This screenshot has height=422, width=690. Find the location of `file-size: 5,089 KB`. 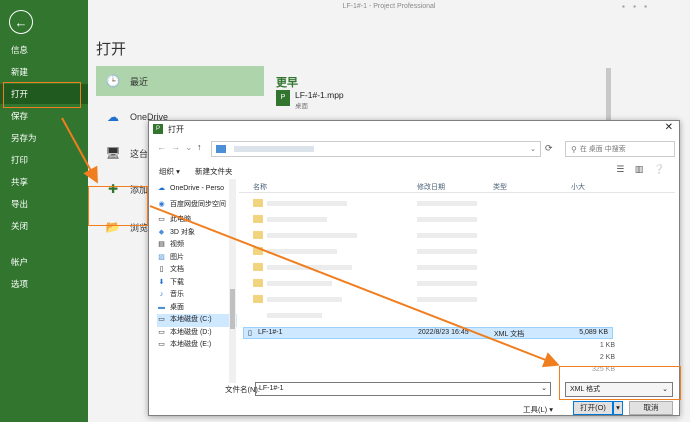

file-size: 5,089 KB is located at coordinates (593, 332).